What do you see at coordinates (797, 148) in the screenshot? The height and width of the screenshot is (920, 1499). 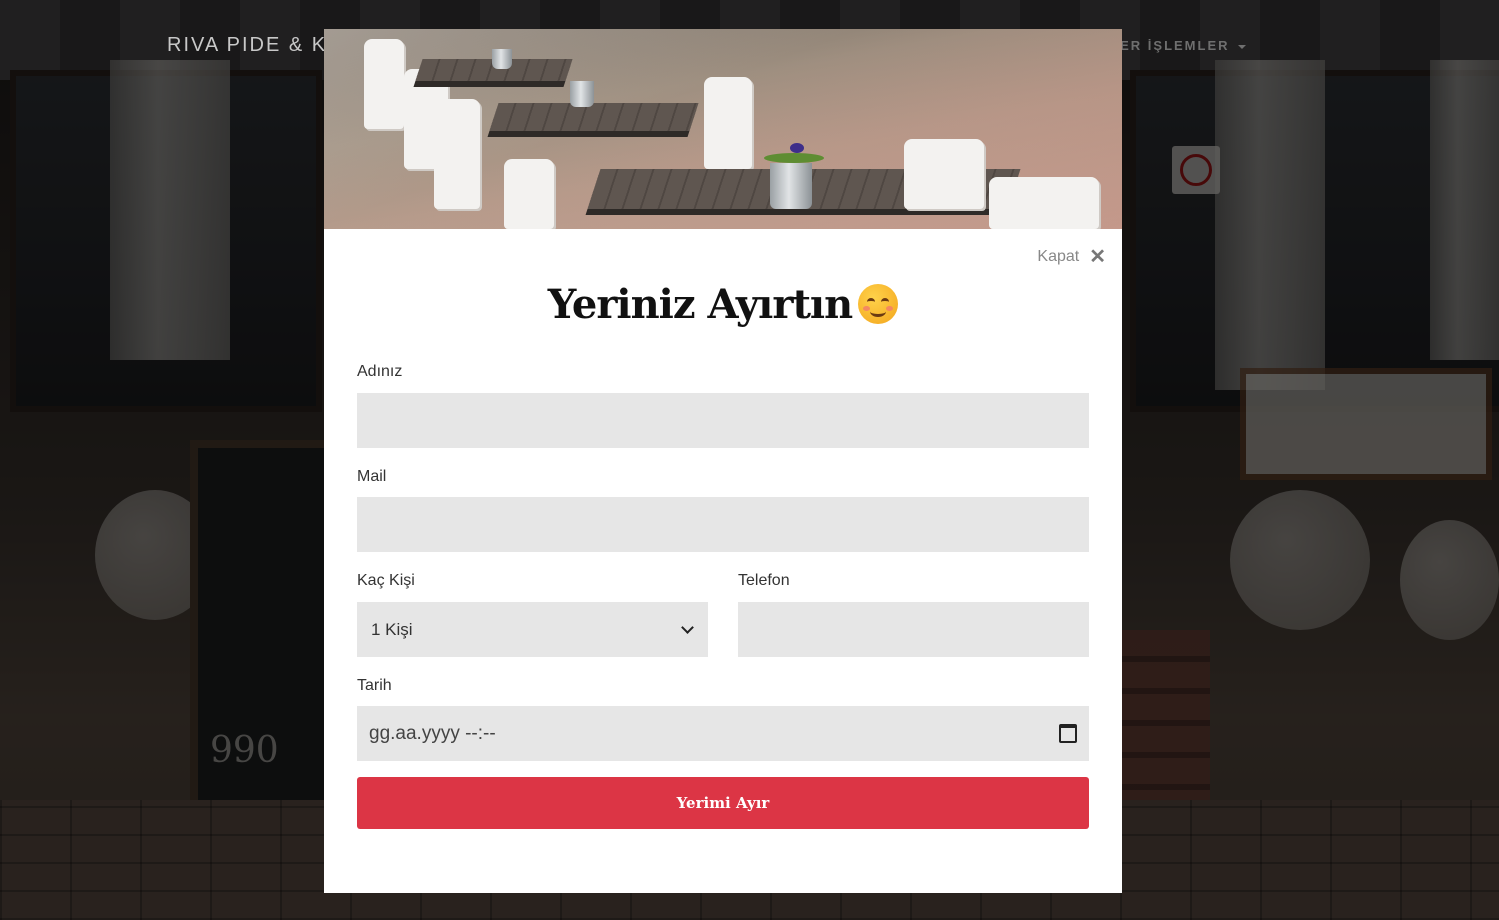 I see `hero-flower` at bounding box center [797, 148].